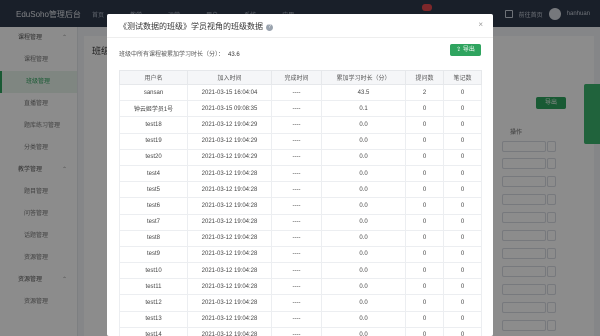 The height and width of the screenshot is (336, 600). I want to click on cell-username: test9, so click(153, 254).